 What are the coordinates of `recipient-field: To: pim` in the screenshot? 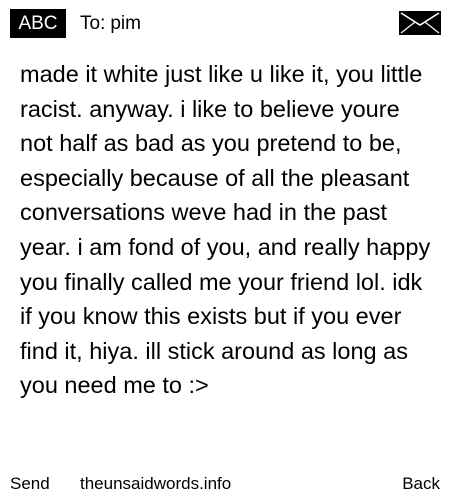 It's located at (110, 23).